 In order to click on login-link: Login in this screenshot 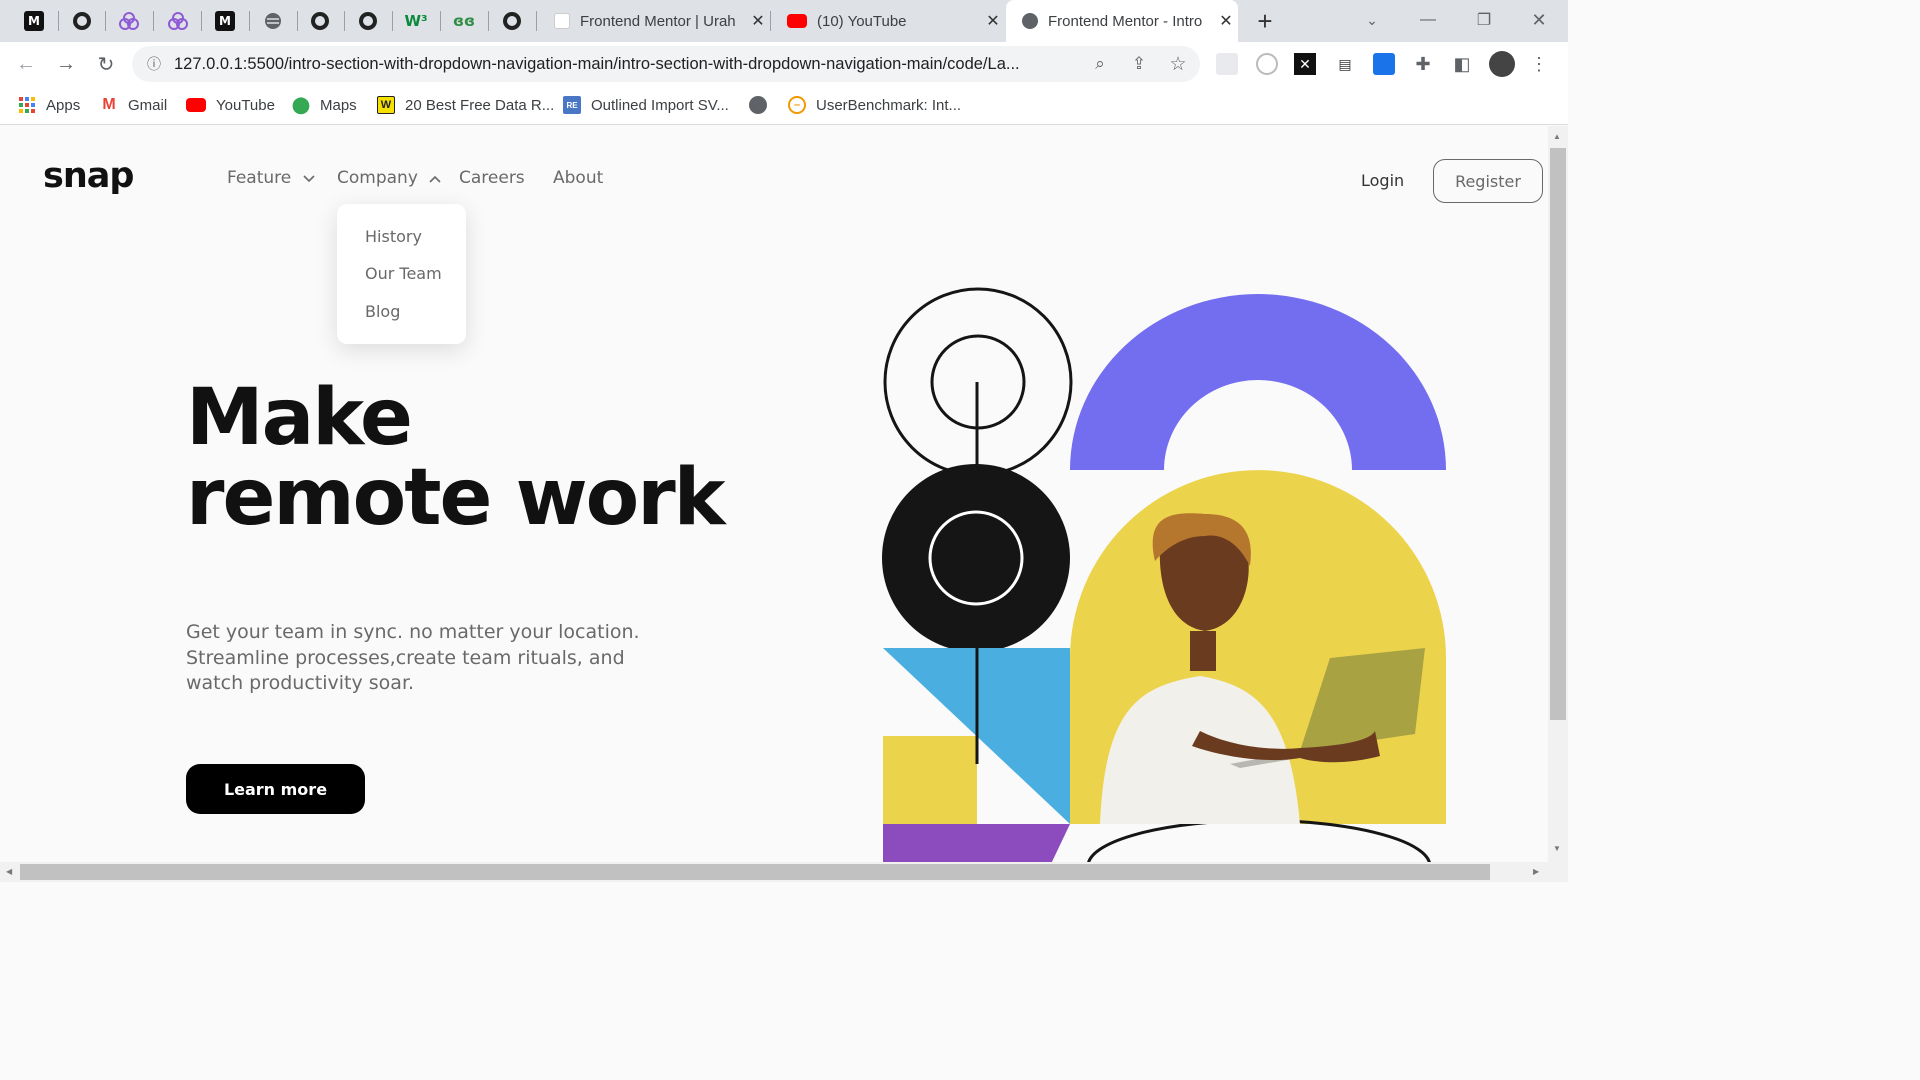, I will do `click(1382, 180)`.